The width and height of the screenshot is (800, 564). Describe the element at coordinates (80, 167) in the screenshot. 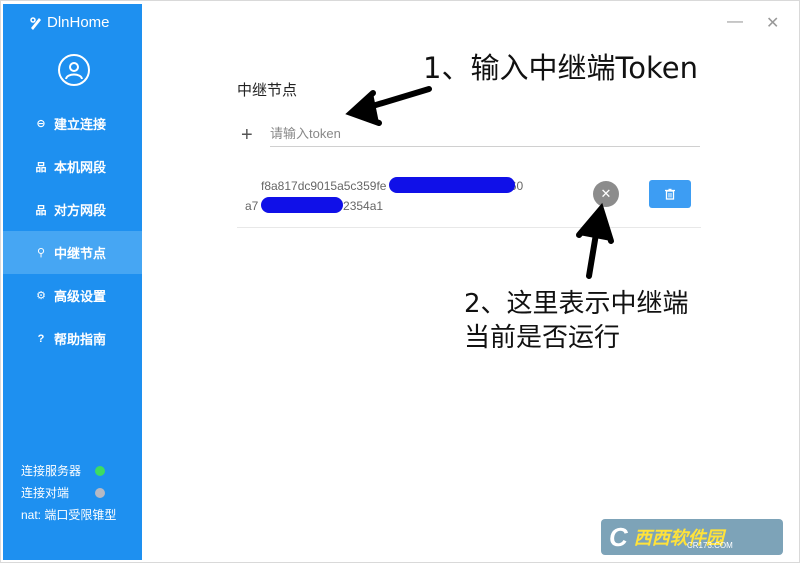

I see `sidebar-item-label: 本机网段` at that location.